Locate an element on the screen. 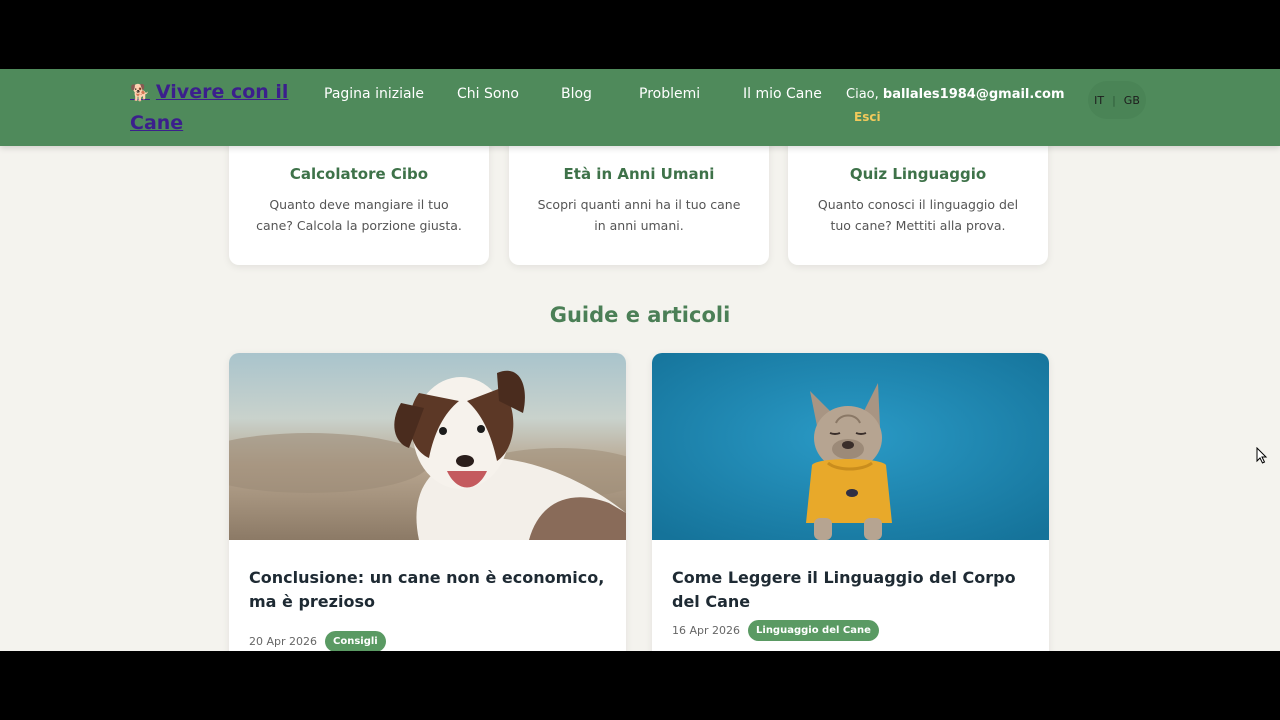  article-category-tag: Consigli is located at coordinates (355, 641).